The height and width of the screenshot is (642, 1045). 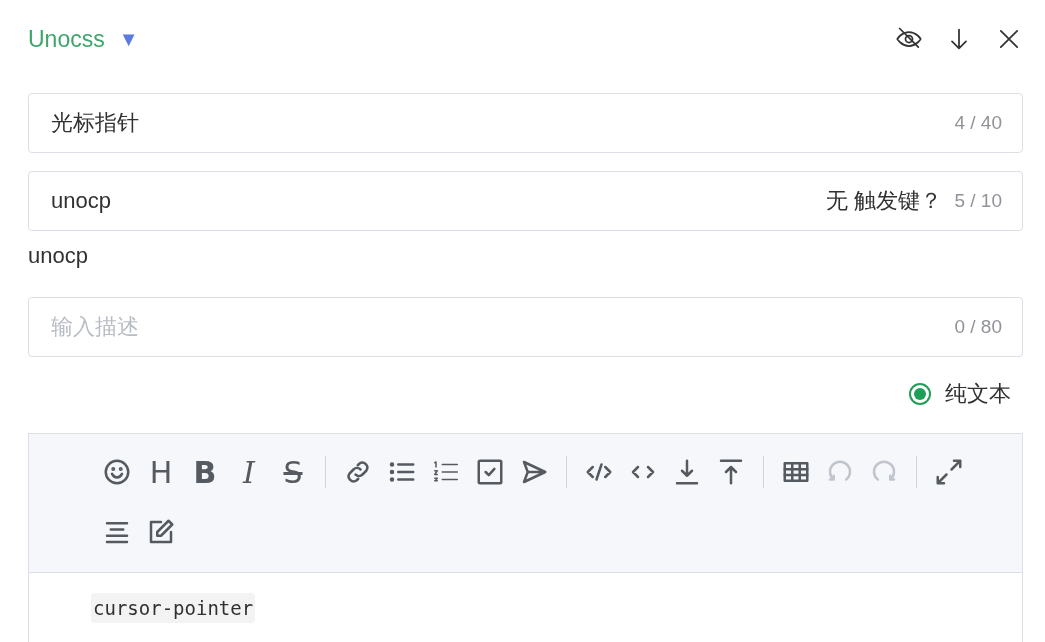 What do you see at coordinates (884, 201) in the screenshot?
I see `trigger-key-label: 无 触发键？` at bounding box center [884, 201].